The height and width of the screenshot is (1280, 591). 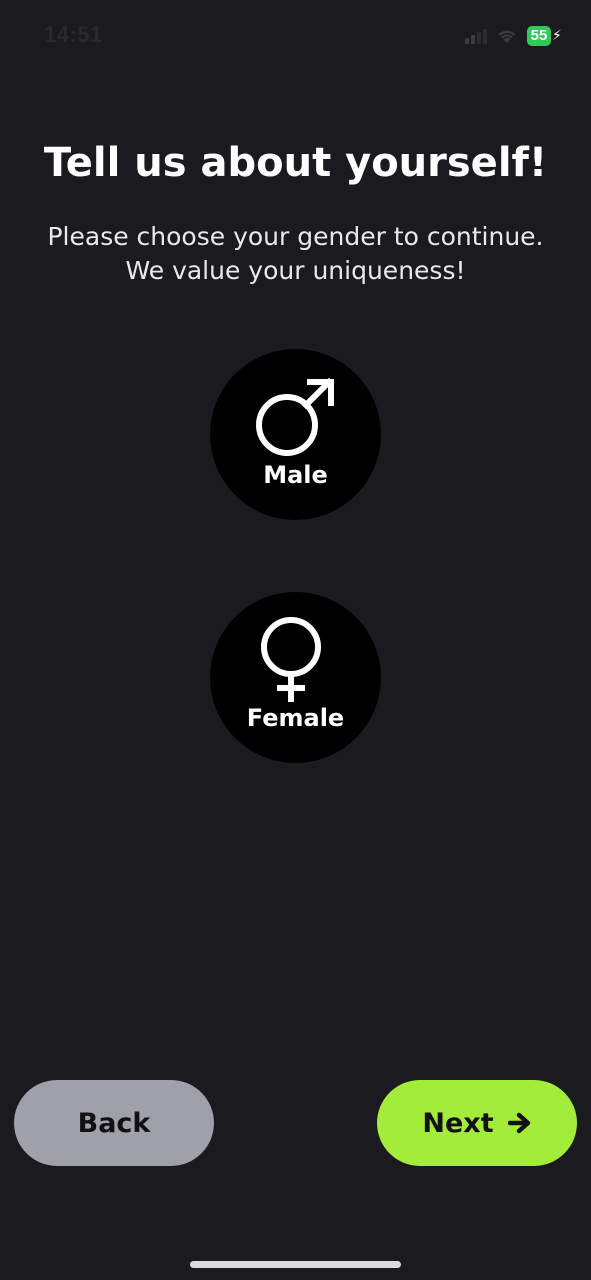 What do you see at coordinates (291, 659) in the screenshot?
I see `female-symbol-icon` at bounding box center [291, 659].